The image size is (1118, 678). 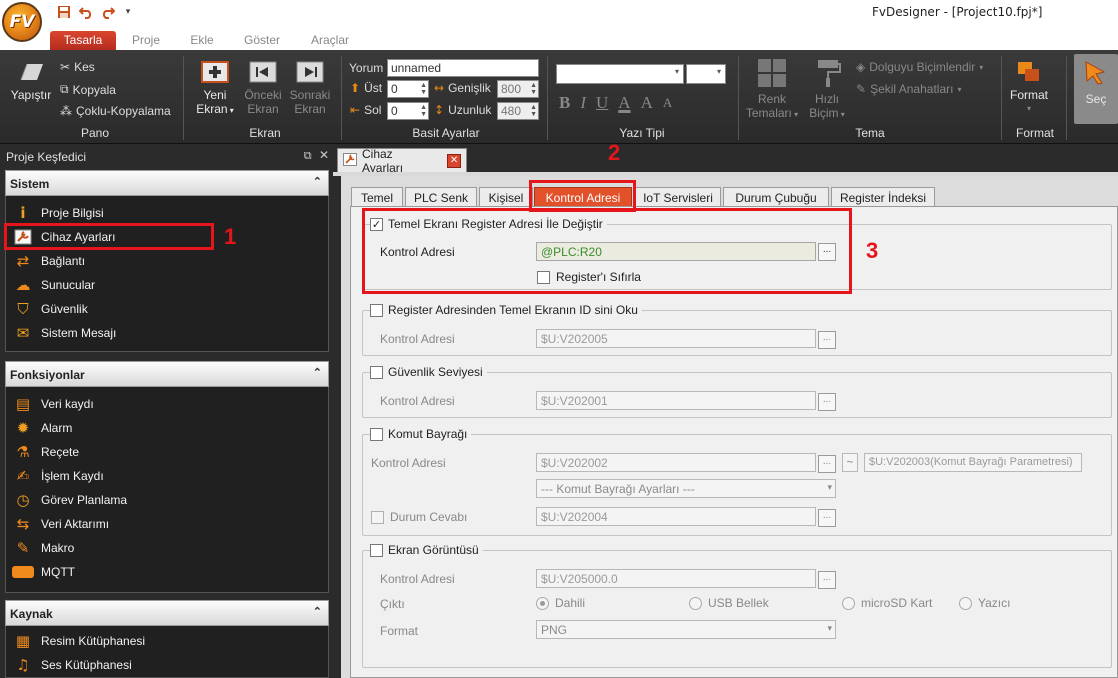 I want to click on checkbox-ekran-goruntusu, so click(x=376, y=550).